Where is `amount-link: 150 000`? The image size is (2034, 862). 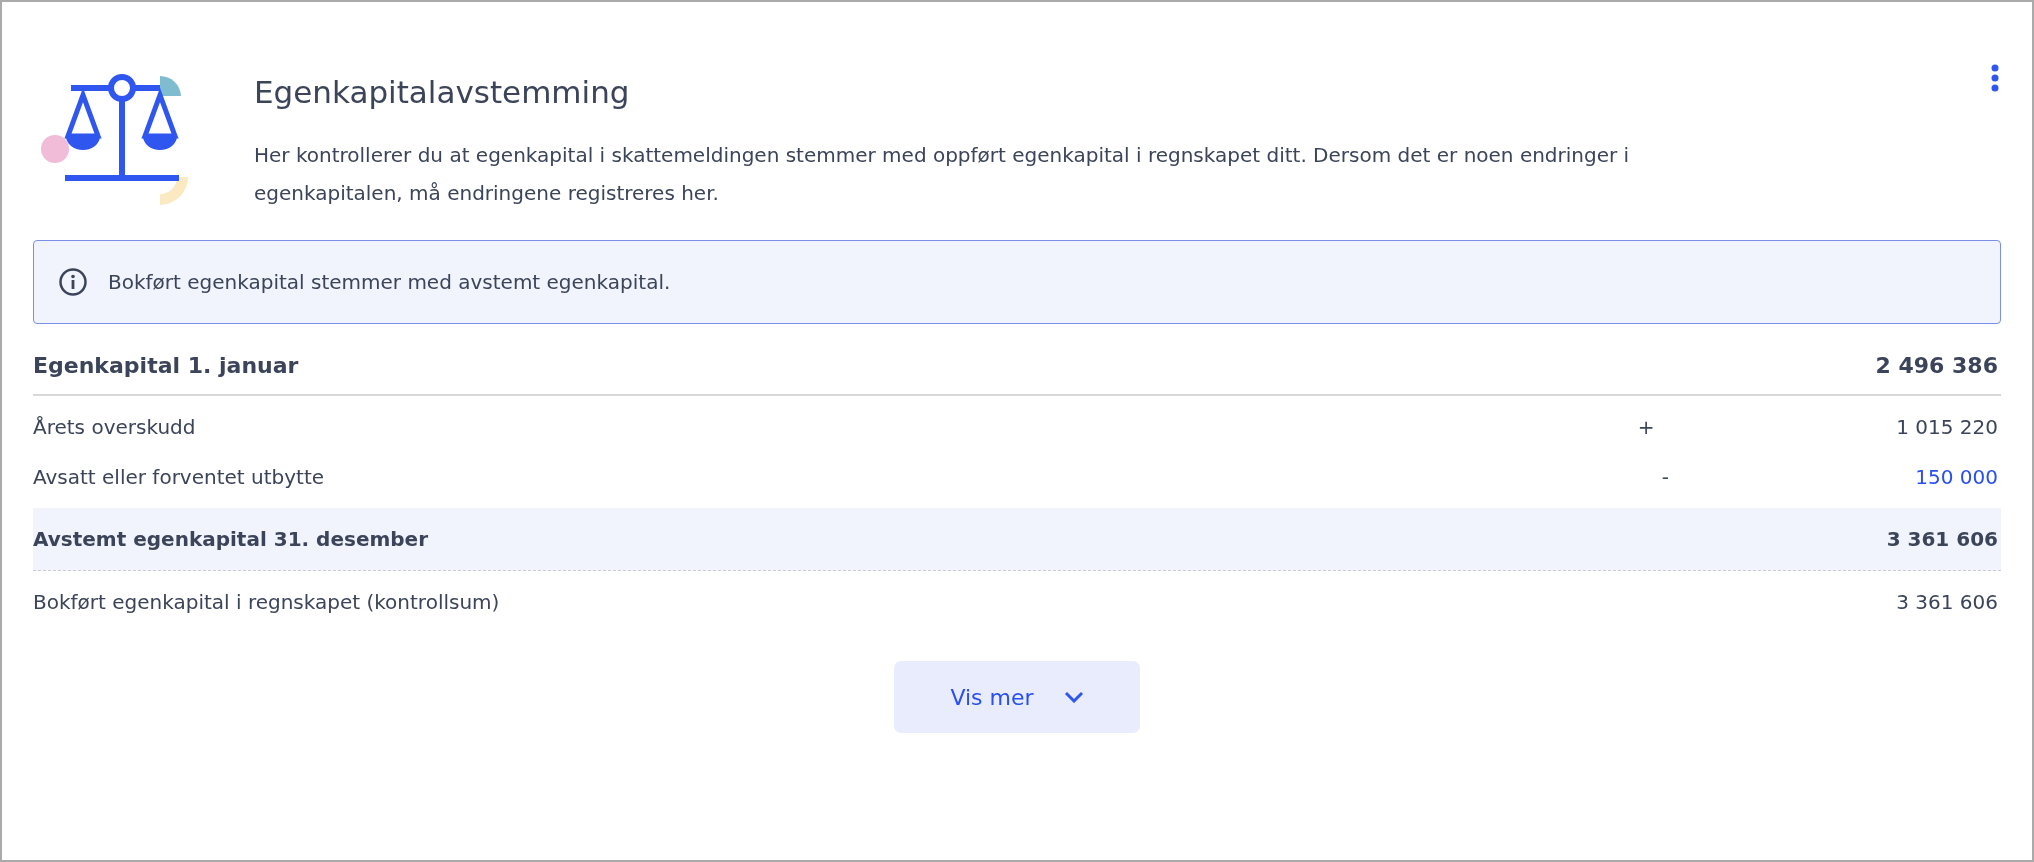
amount-link: 150 000 is located at coordinates (1956, 477).